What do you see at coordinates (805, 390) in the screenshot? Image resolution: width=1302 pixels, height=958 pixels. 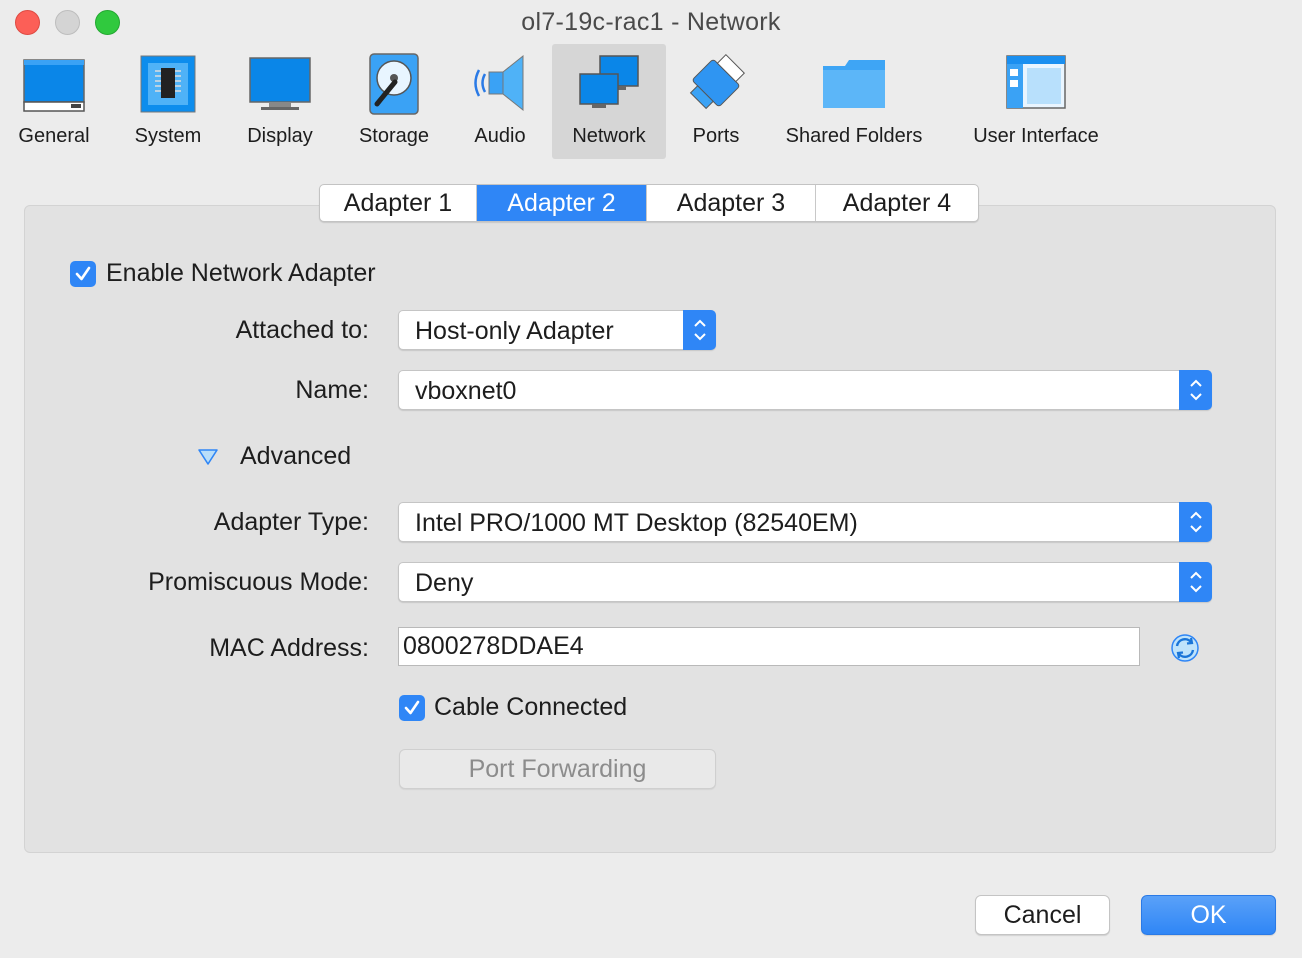 I see `name-select: vboxnet0` at bounding box center [805, 390].